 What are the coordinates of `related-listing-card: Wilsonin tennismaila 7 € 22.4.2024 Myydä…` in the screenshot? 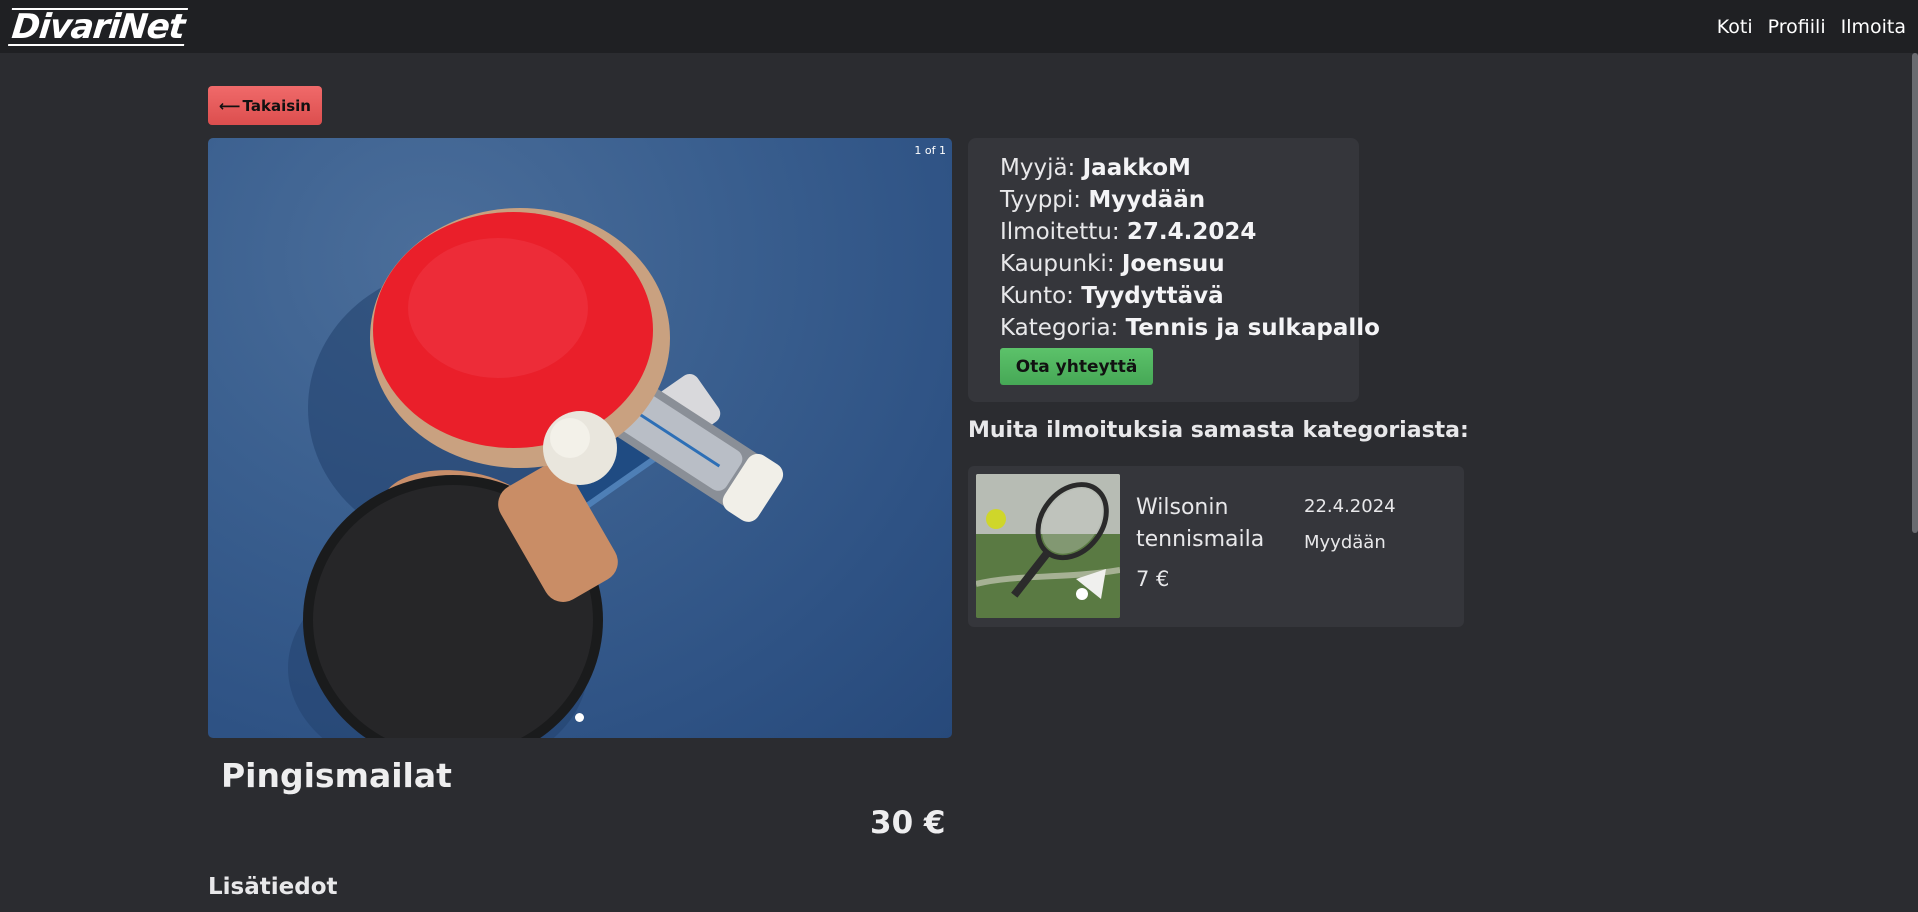 It's located at (1216, 546).